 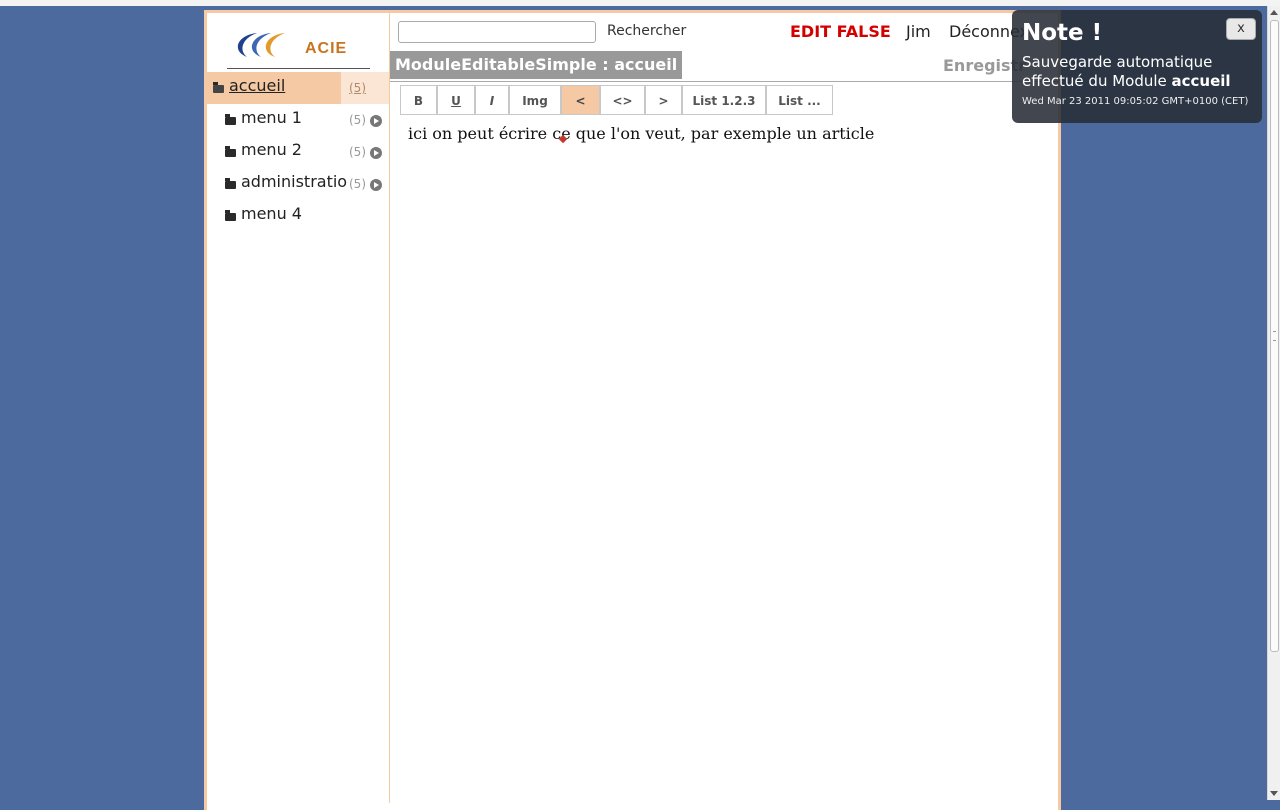 I want to click on sidebar-item-menu-1: menu 1 (5), so click(x=298, y=120).